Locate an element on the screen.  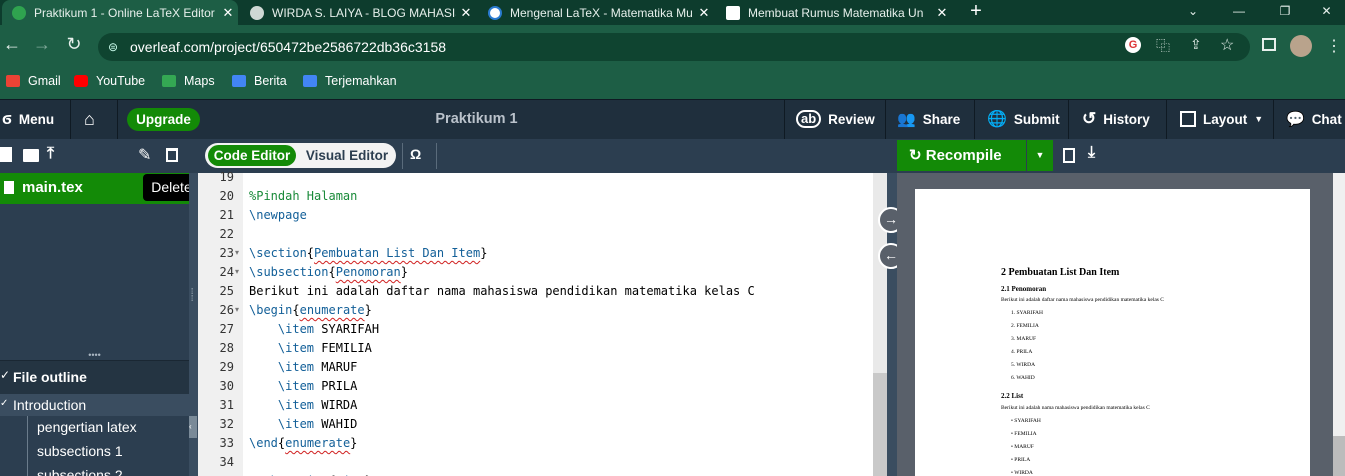
window-close-icon: ✕ is located at coordinates (1326, 12).